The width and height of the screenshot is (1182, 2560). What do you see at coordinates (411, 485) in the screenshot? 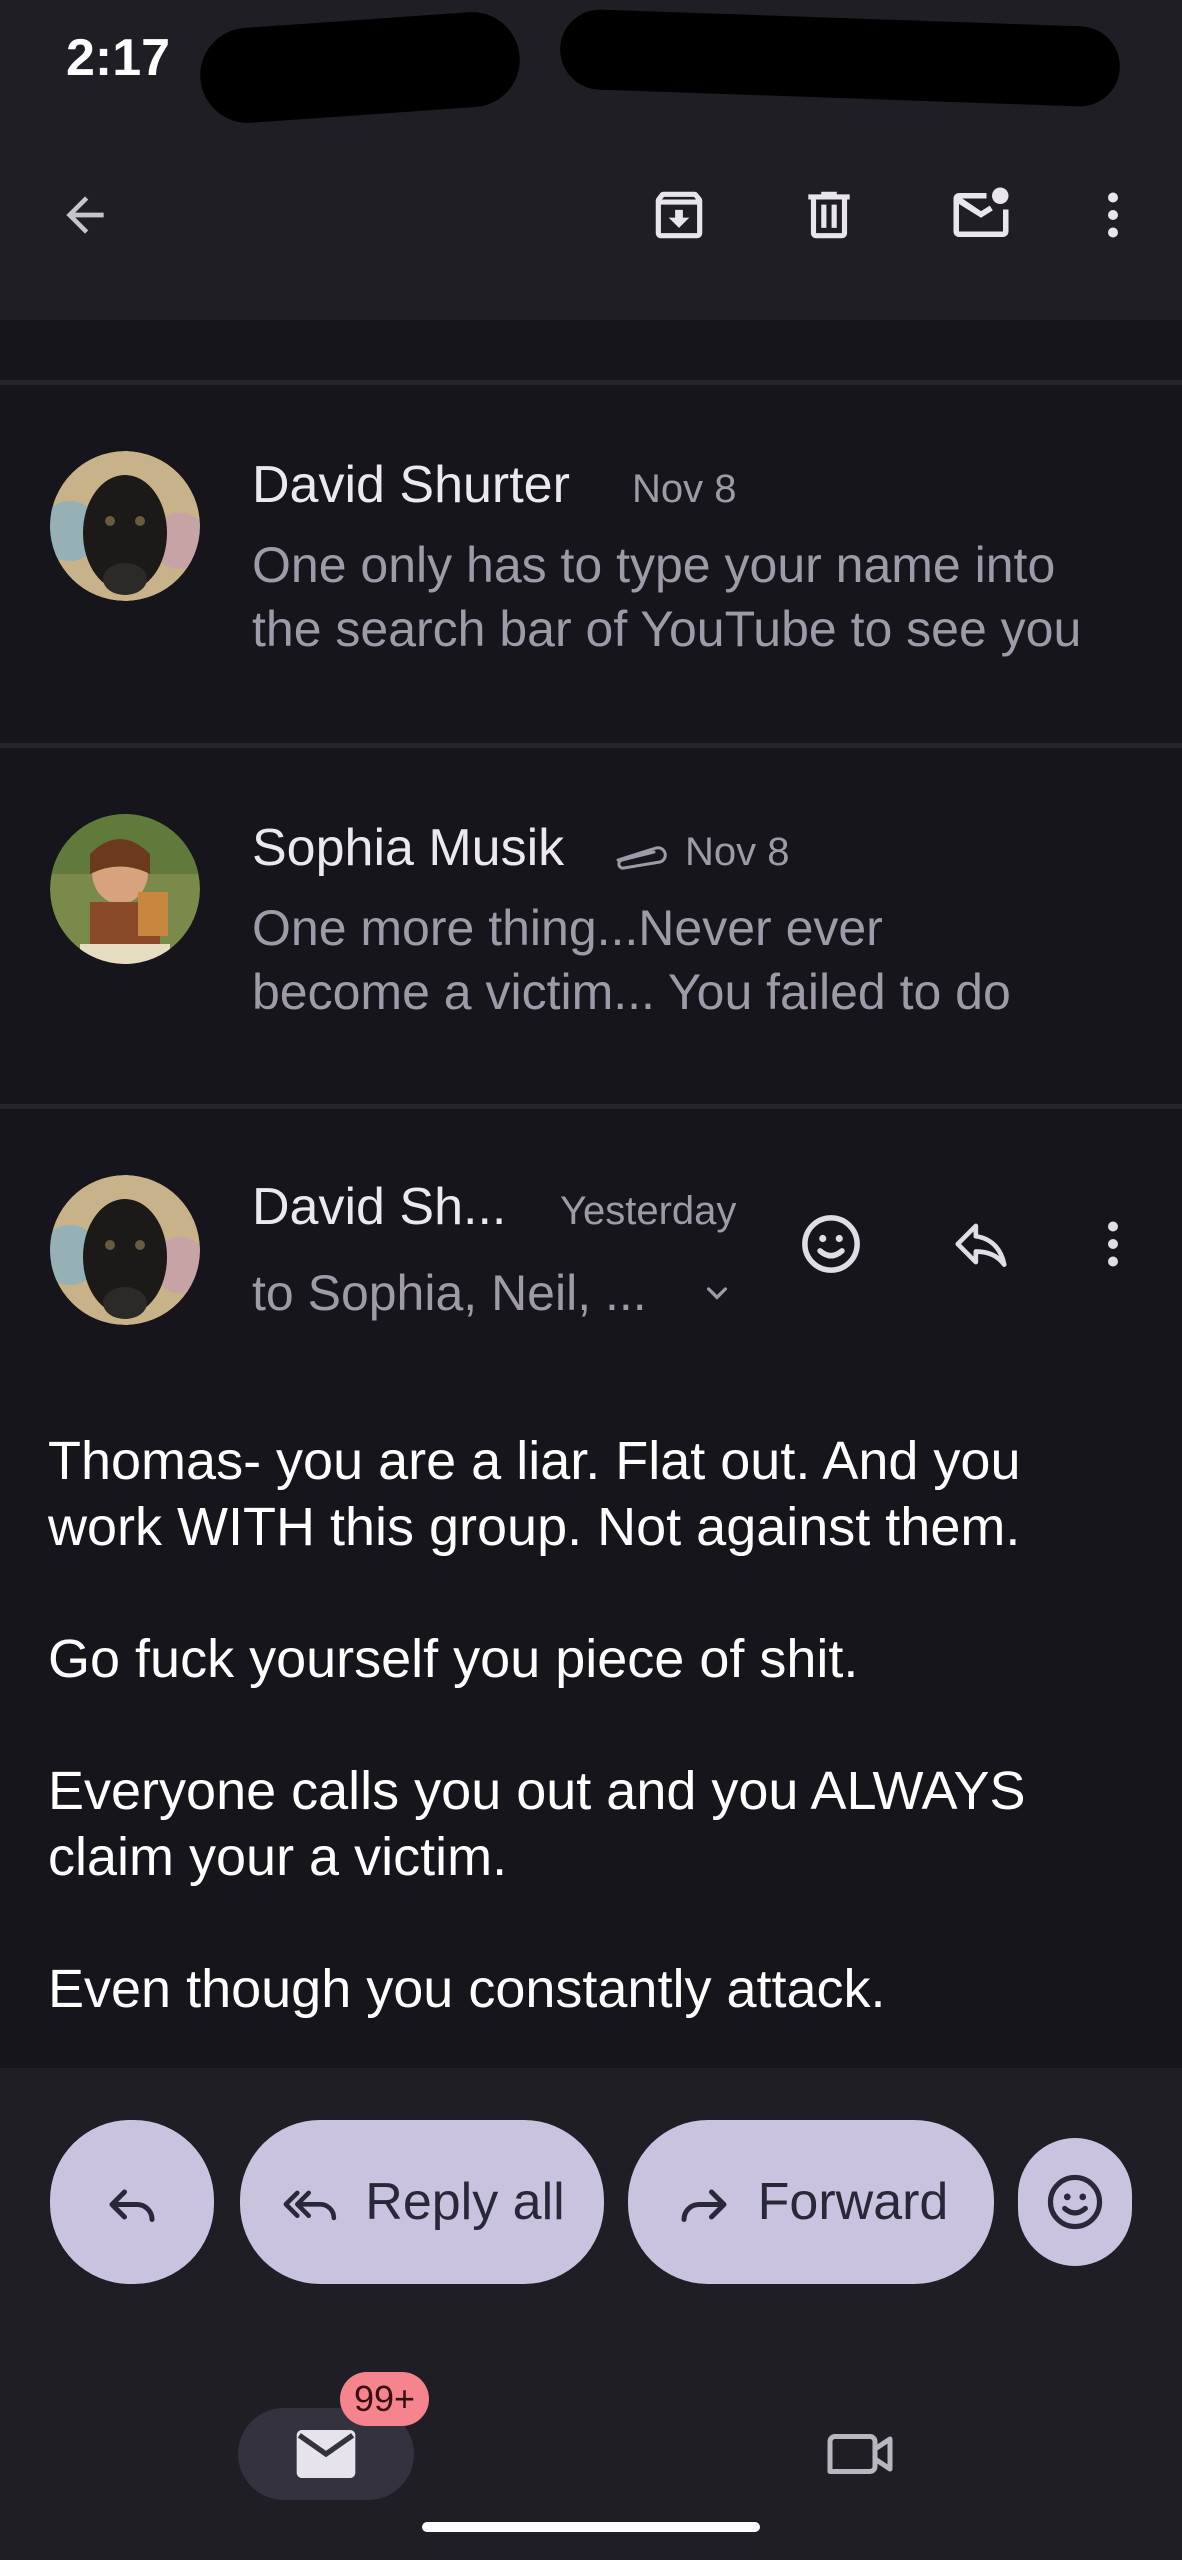
I see `sender-name: David Shurter` at bounding box center [411, 485].